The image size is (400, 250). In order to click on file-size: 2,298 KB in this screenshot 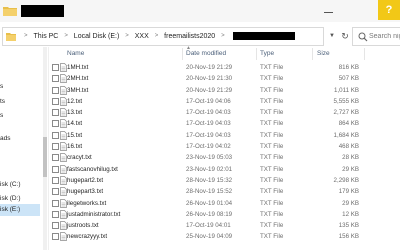, I will do `click(346, 180)`.